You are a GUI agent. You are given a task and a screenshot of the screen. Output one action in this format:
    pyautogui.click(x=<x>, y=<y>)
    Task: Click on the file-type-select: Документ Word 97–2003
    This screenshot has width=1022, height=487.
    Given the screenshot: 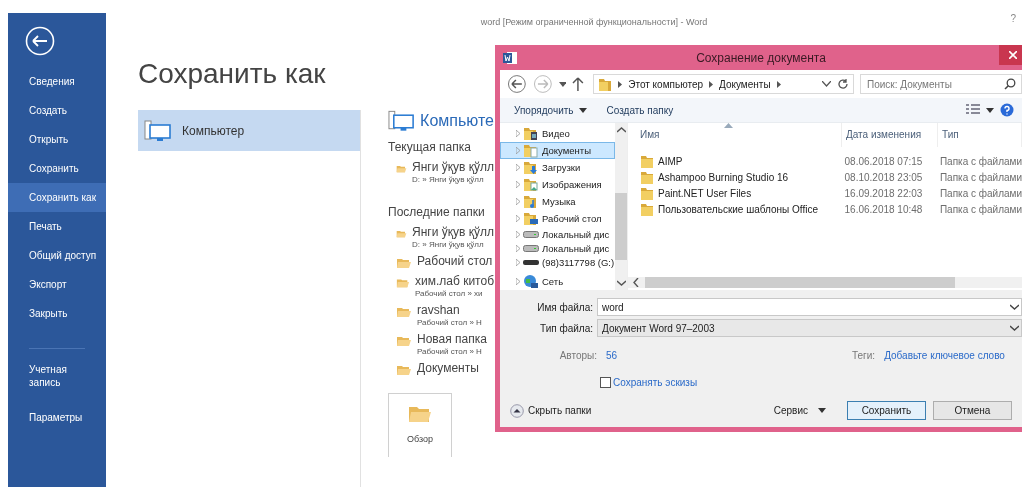 What is the action you would take?
    pyautogui.click(x=809, y=328)
    